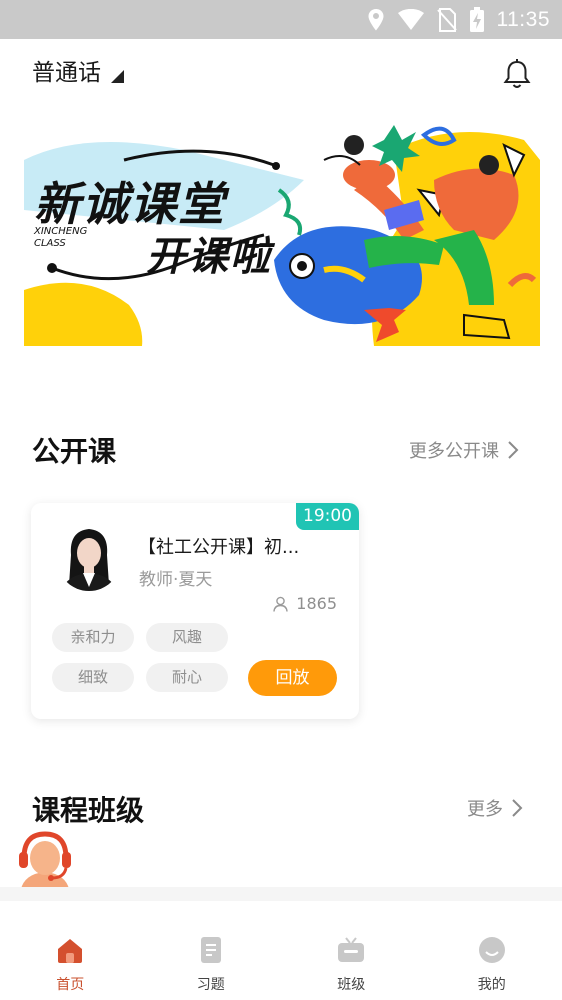 This screenshot has width=562, height=1000. I want to click on tag: 耐心, so click(187, 677).